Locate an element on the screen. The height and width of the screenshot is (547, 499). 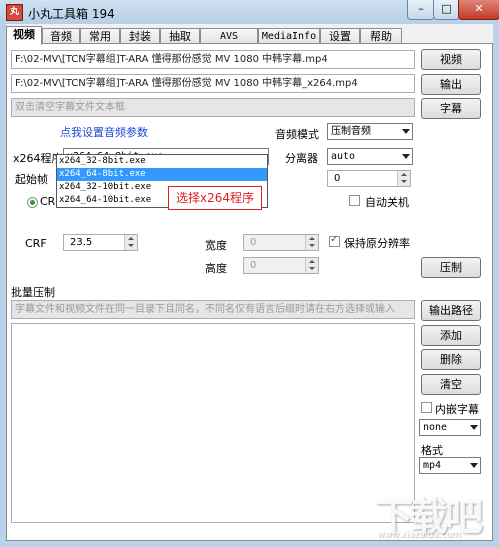
height-spinner: 0 is located at coordinates (281, 265).